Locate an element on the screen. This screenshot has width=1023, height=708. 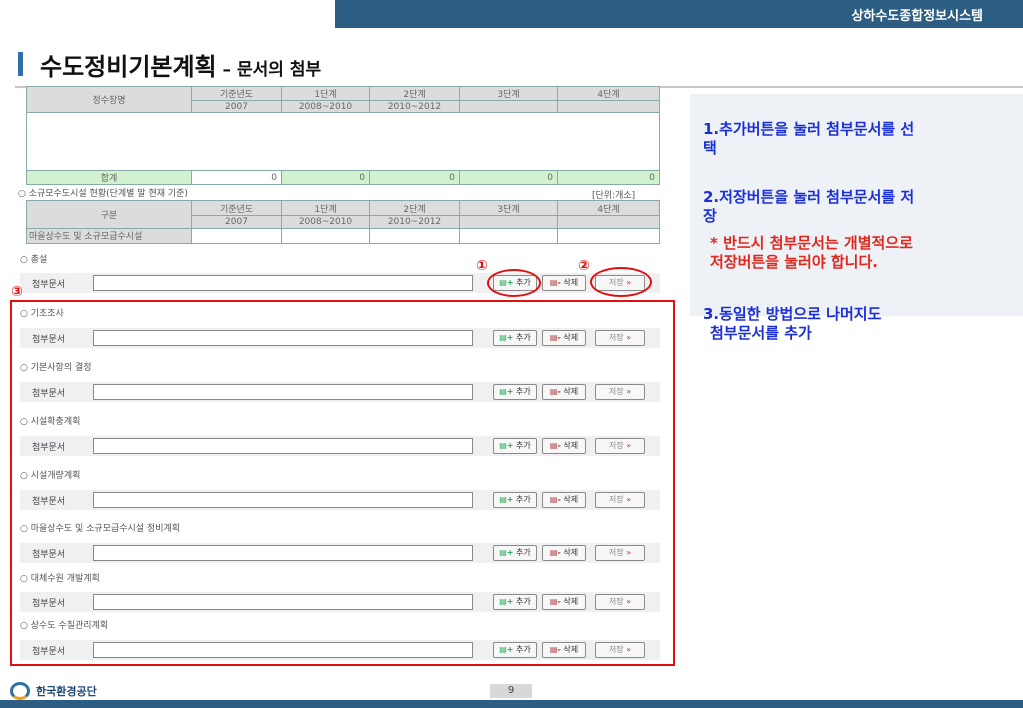
system-title: 상하수도종합정보시스템 is located at coordinates (917, 16).